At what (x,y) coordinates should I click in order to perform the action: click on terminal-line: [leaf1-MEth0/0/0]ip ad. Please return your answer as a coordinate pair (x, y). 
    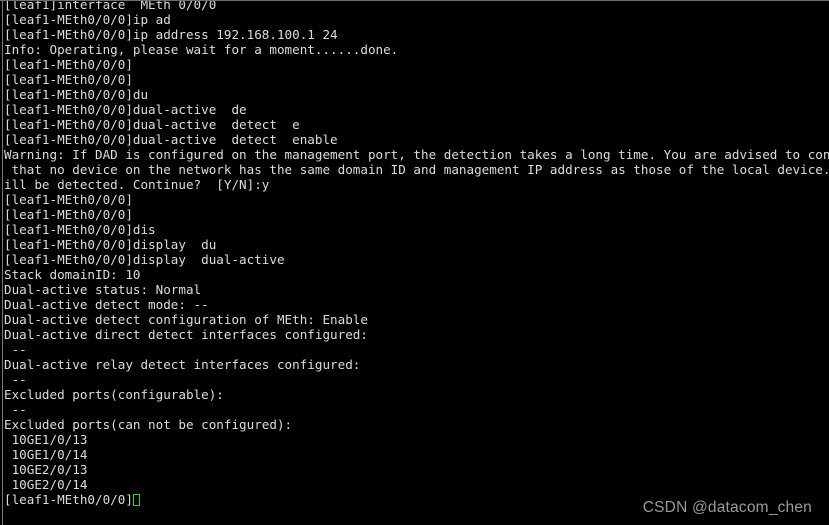
    Looking at the image, I should click on (87, 19).